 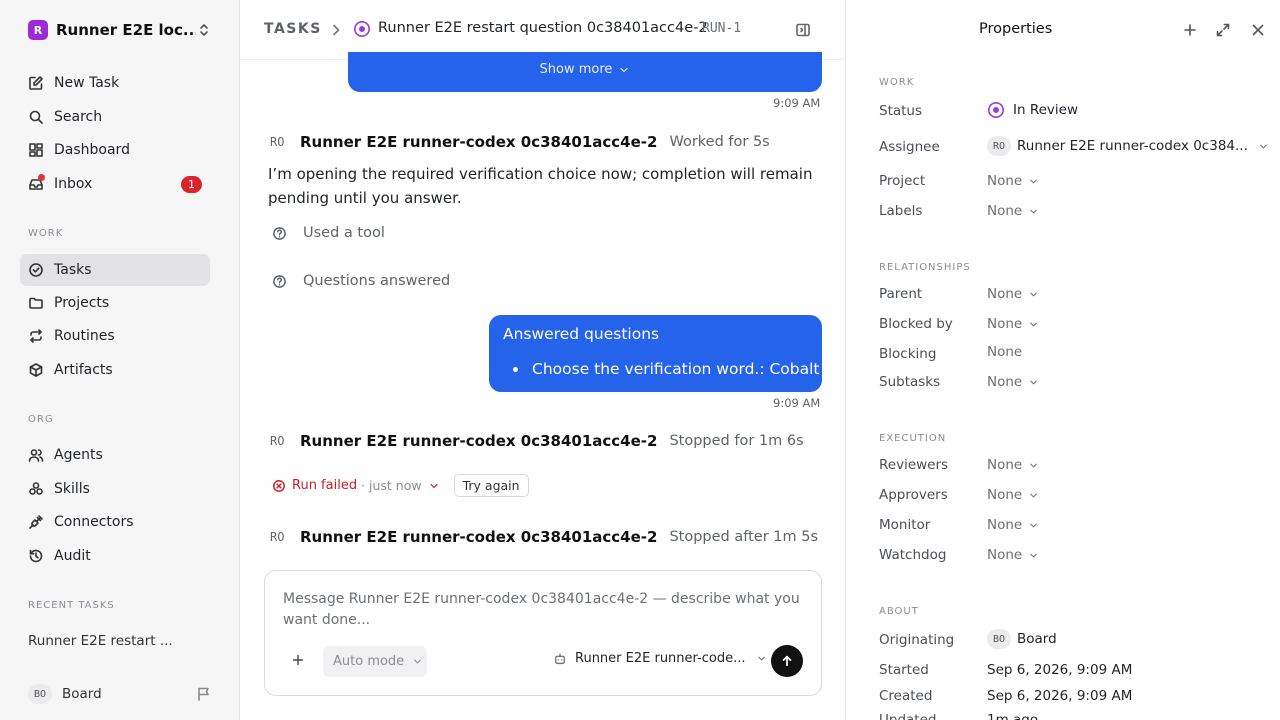 What do you see at coordinates (1005, 294) in the screenshot?
I see `parent-value: None` at bounding box center [1005, 294].